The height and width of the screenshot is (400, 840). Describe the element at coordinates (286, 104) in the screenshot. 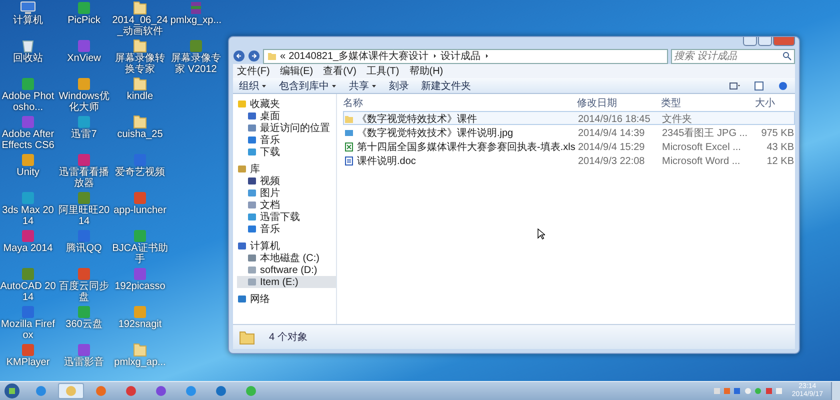

I see `nav-group: 收藏夹` at that location.